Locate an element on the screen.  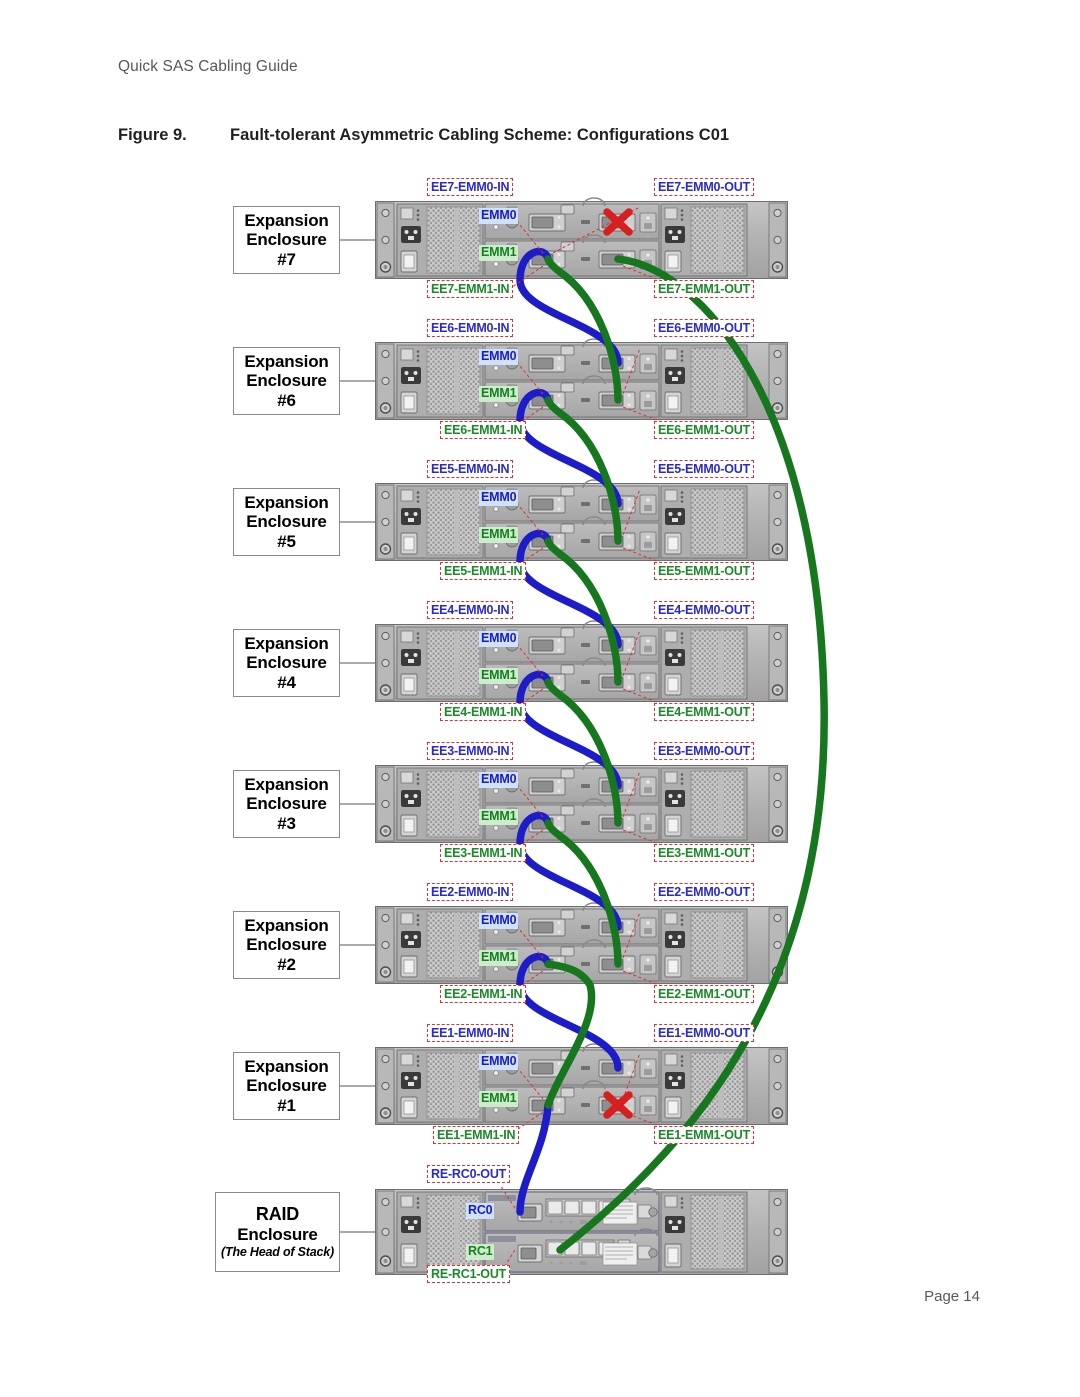
enclosure-label-line3: #4 is located at coordinates (286, 682).